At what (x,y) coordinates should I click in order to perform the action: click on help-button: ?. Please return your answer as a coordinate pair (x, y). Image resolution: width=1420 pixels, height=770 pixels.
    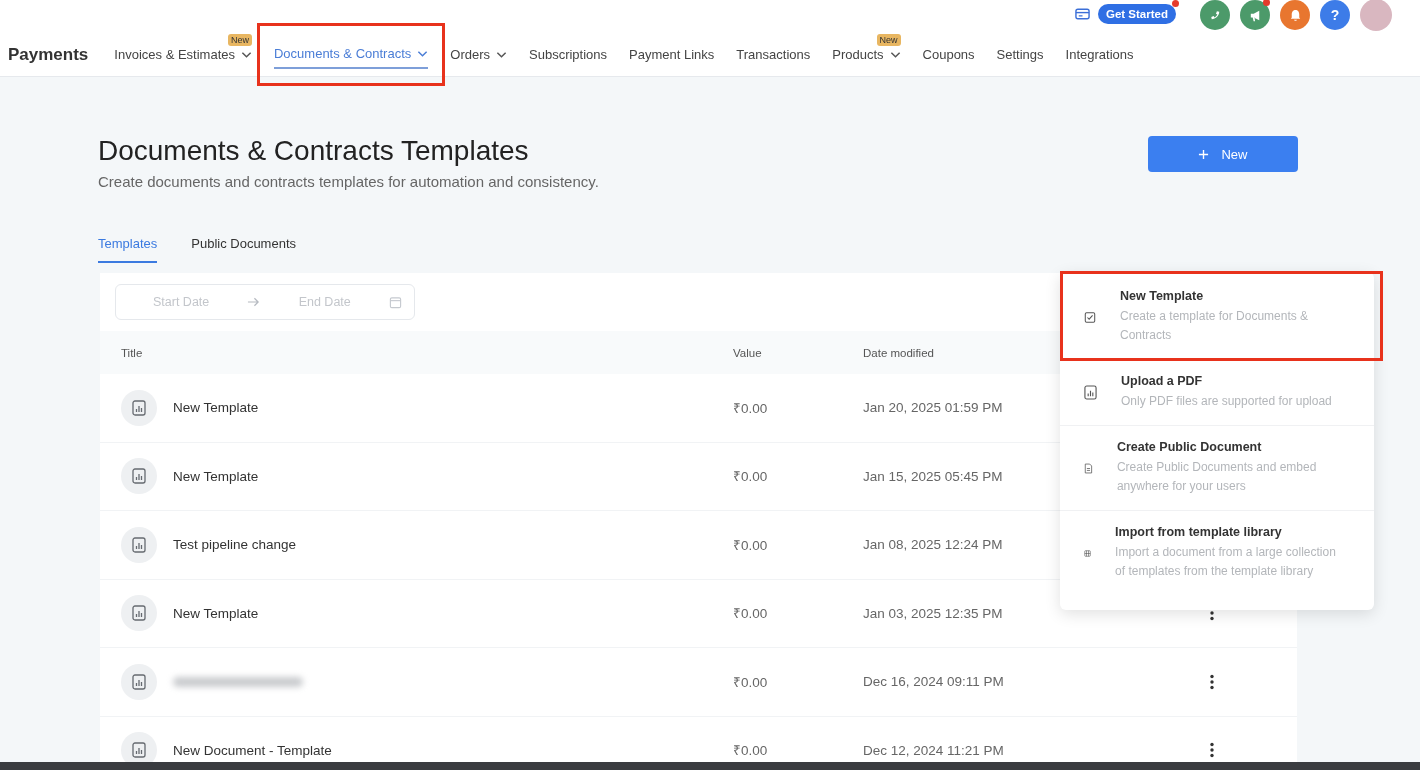
    Looking at the image, I should click on (1335, 15).